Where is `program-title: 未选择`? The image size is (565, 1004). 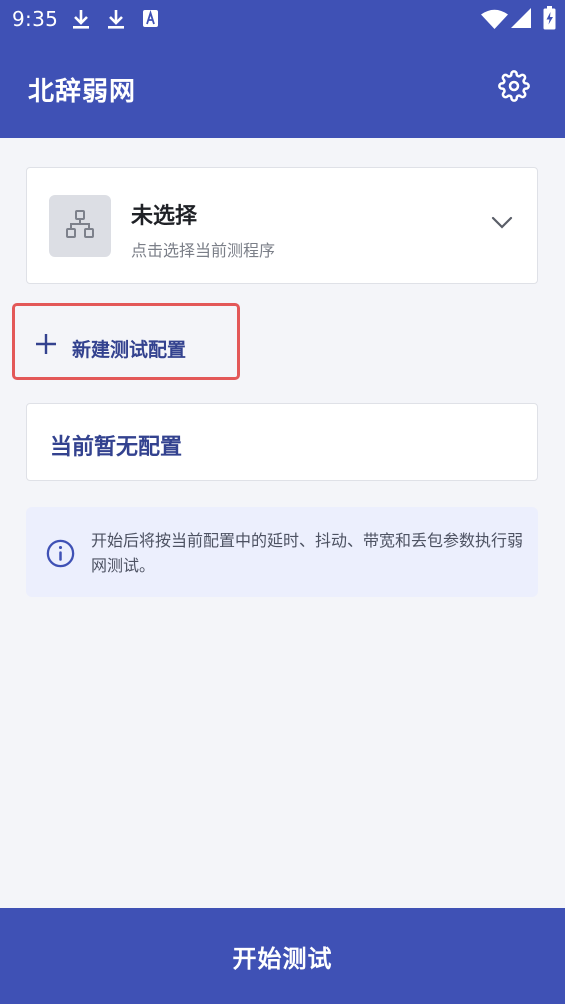 program-title: 未选择 is located at coordinates (164, 216).